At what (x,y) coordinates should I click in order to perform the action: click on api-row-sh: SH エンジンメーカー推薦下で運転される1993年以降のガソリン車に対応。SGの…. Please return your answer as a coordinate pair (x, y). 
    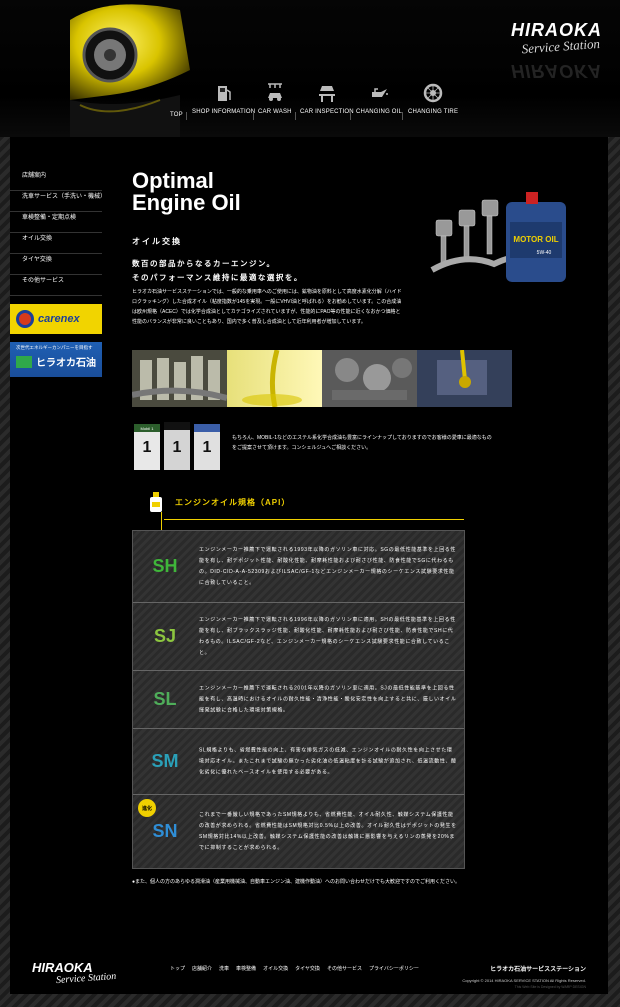
    Looking at the image, I should click on (298, 567).